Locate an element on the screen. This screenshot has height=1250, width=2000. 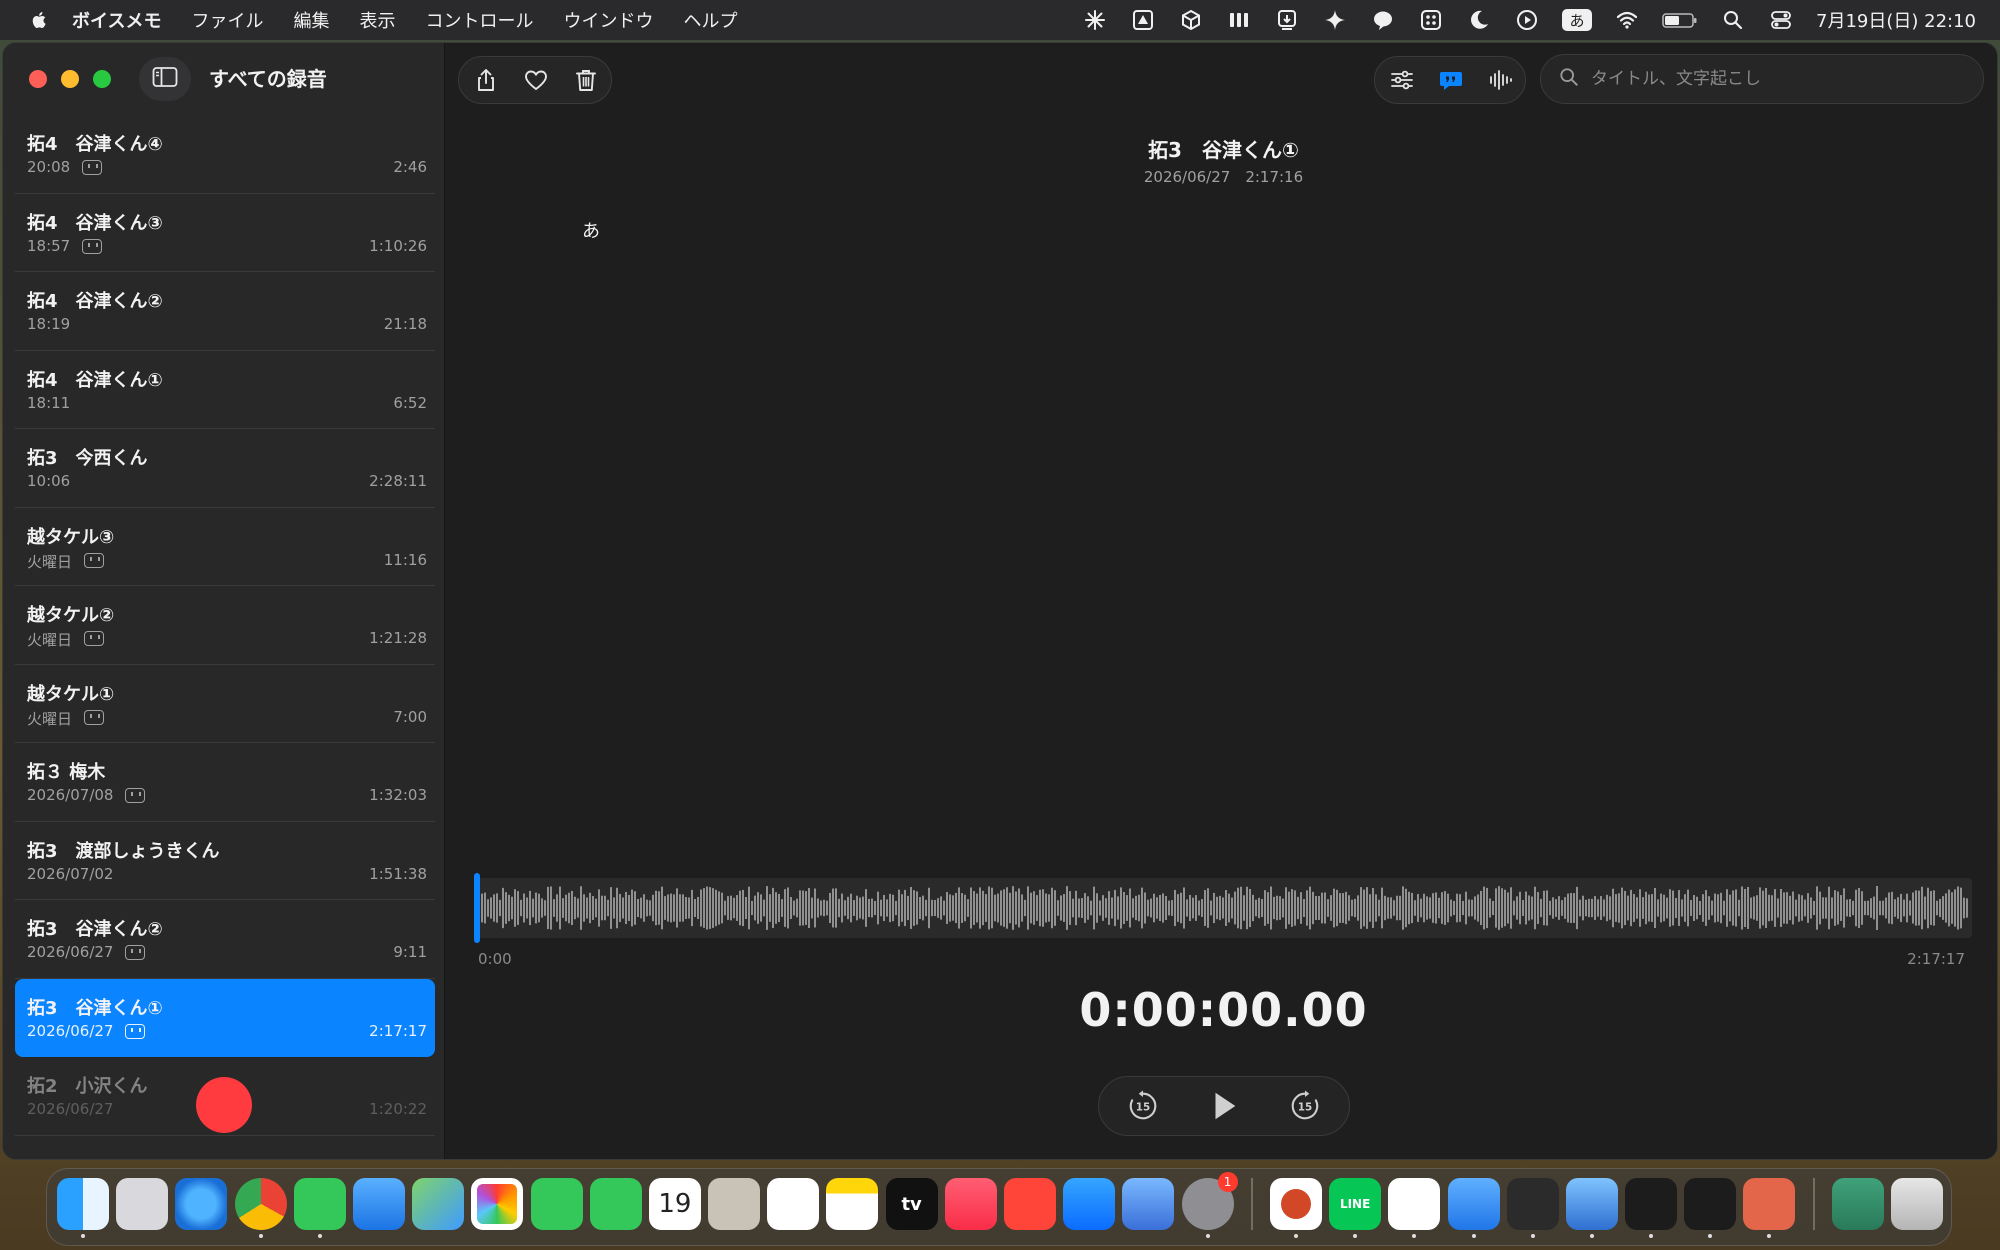
menu-file: ファイル is located at coordinates (227, 20).